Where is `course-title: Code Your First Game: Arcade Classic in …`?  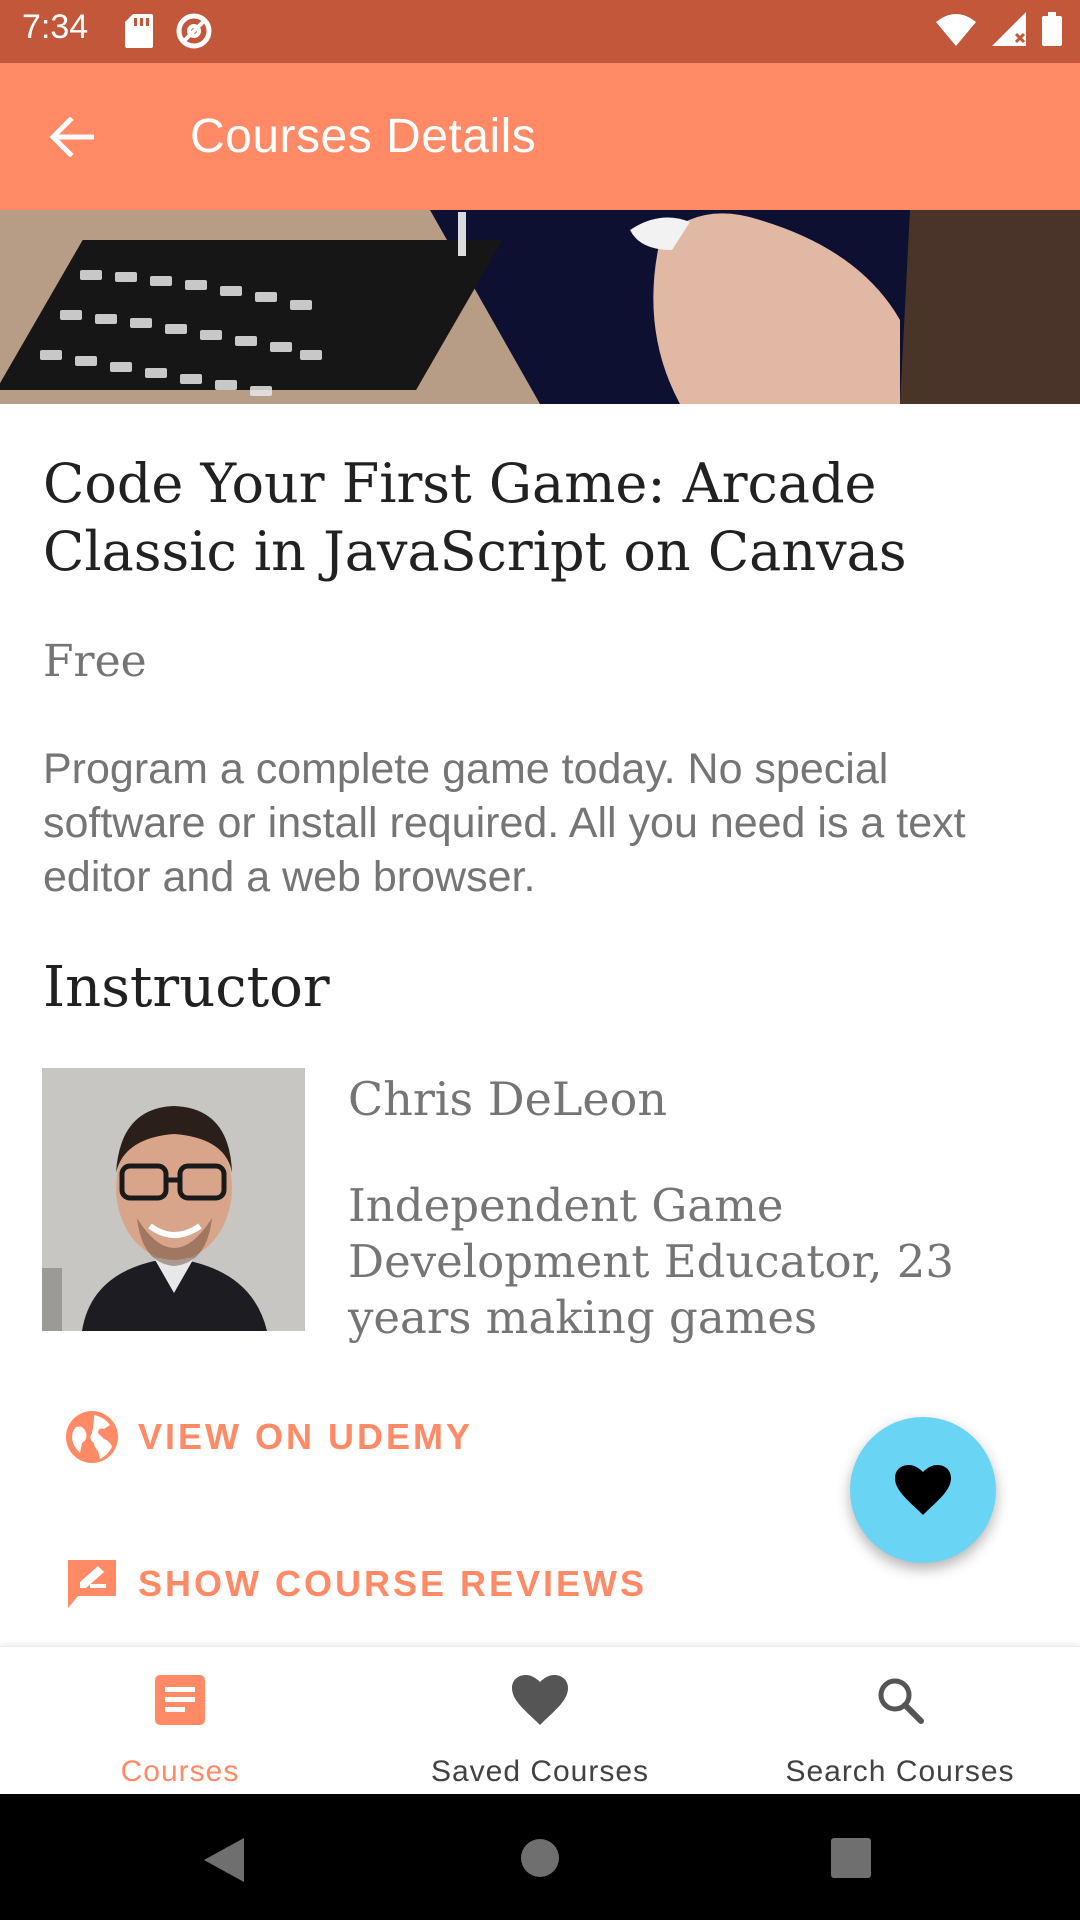
course-title: Code Your First Game: Arcade Classic in … is located at coordinates (475, 517).